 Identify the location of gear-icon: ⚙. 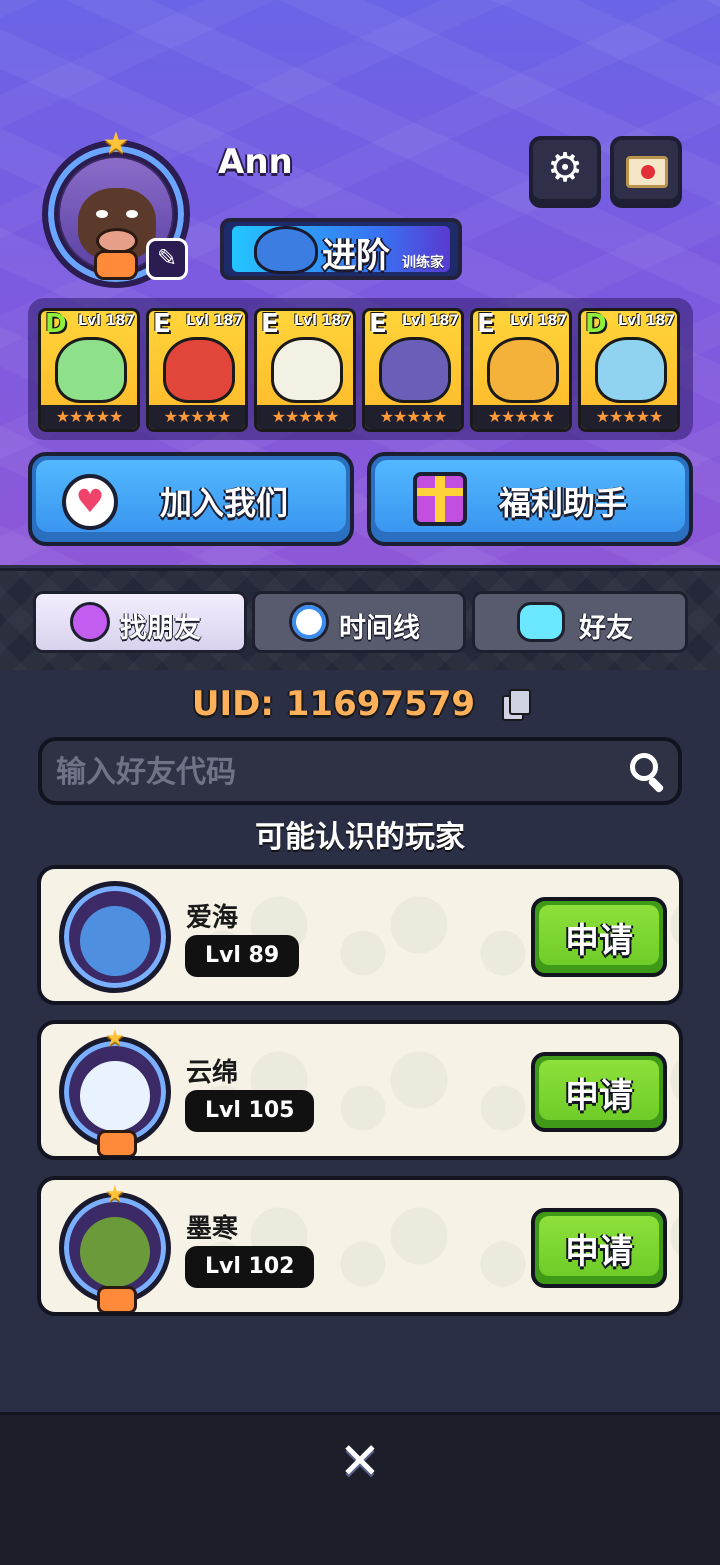
(565, 168).